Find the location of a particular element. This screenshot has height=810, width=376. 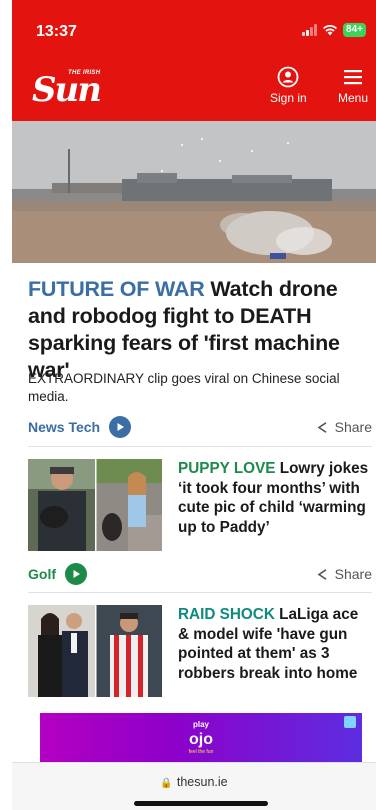

hamburger-icon is located at coordinates (353, 77).